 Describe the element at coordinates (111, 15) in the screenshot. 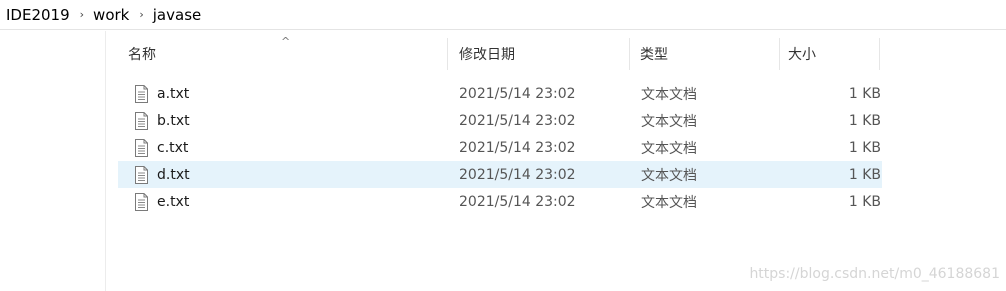

I see `breadcrumb-item-work: work` at that location.